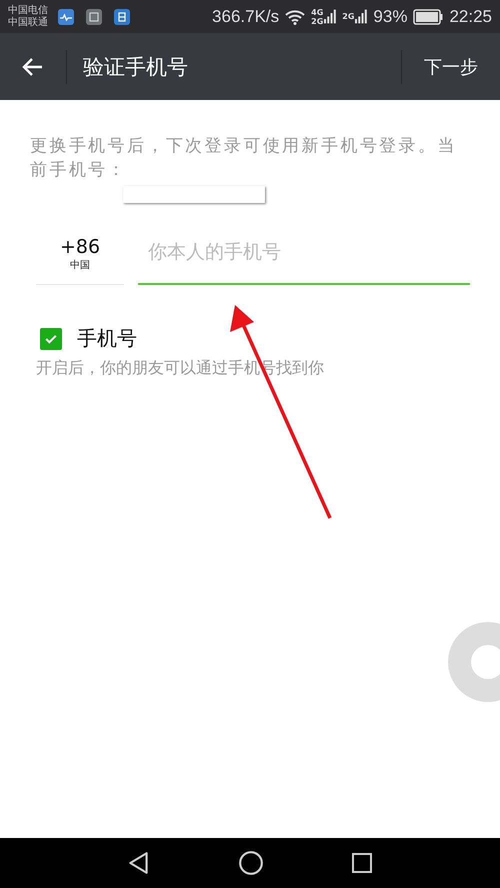 This screenshot has height=888, width=500. Describe the element at coordinates (94, 16) in the screenshot. I see `gallery-app-icon` at that location.